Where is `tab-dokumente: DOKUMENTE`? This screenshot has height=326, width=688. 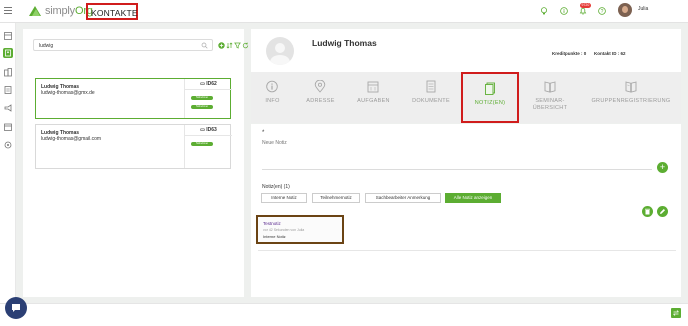 tab-dokumente: DOKUMENTE is located at coordinates (431, 97).